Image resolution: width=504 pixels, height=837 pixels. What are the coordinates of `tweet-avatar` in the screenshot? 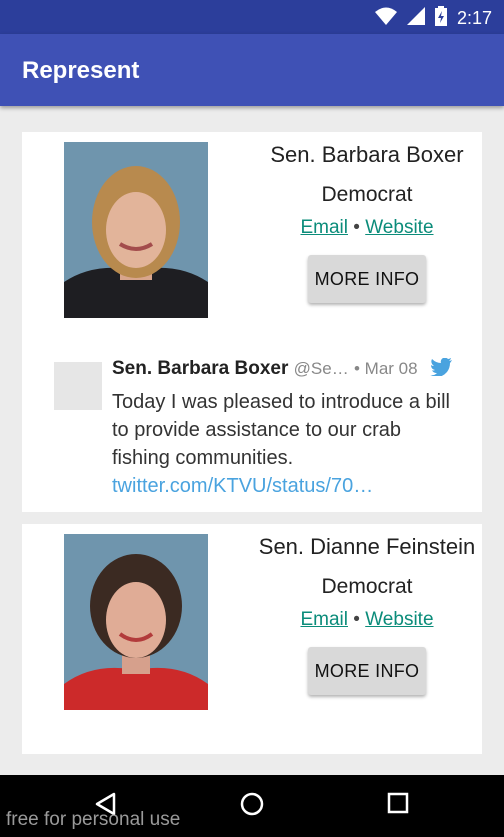 It's located at (78, 386).